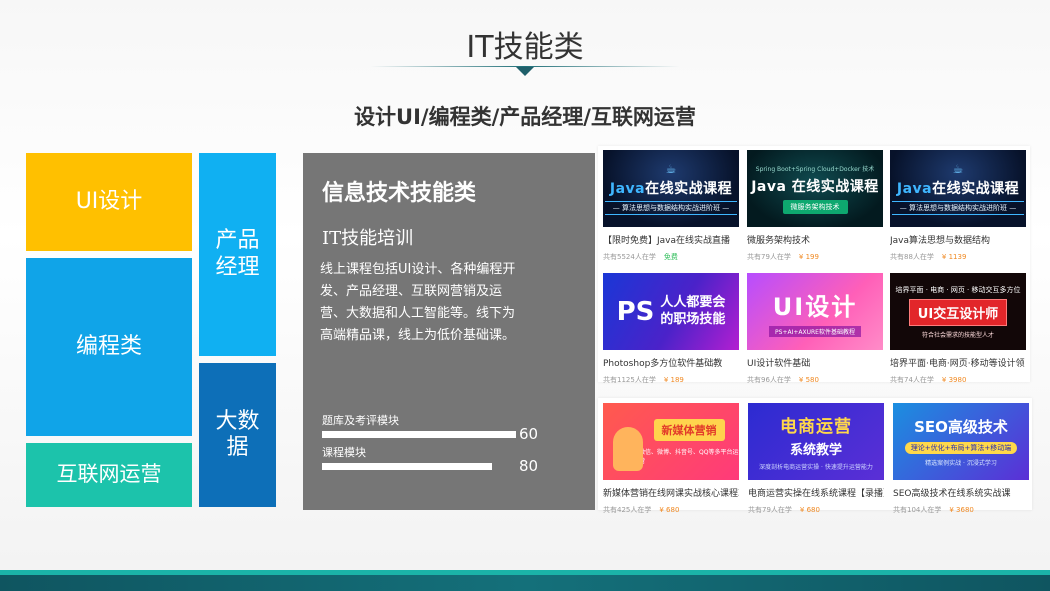 The image size is (1050, 591). I want to click on course-thumbnail: UI设计 PS+AI+AXURE软件基础教程, so click(815, 311).